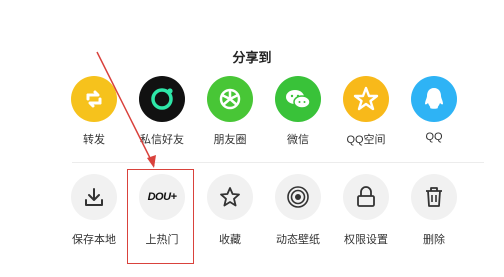  What do you see at coordinates (298, 140) in the screenshot?
I see `share-wechat-label: 微信` at bounding box center [298, 140].